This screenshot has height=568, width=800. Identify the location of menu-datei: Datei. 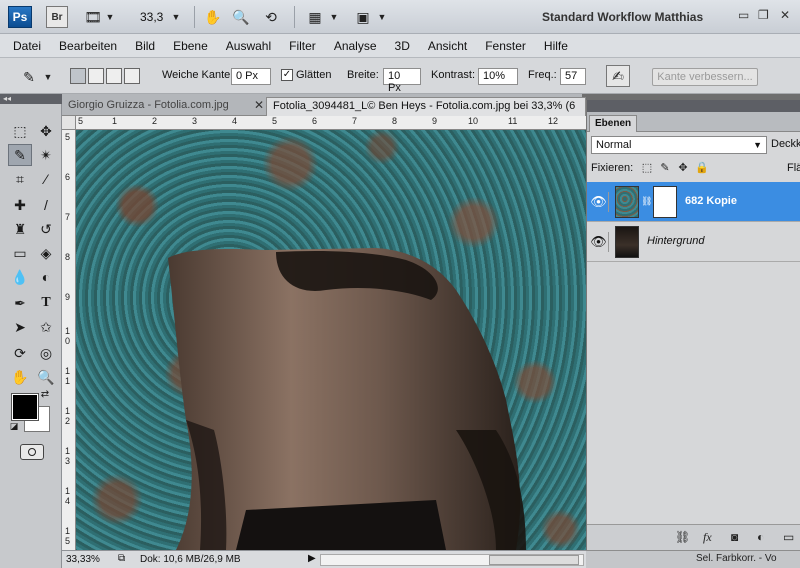
(27, 46).